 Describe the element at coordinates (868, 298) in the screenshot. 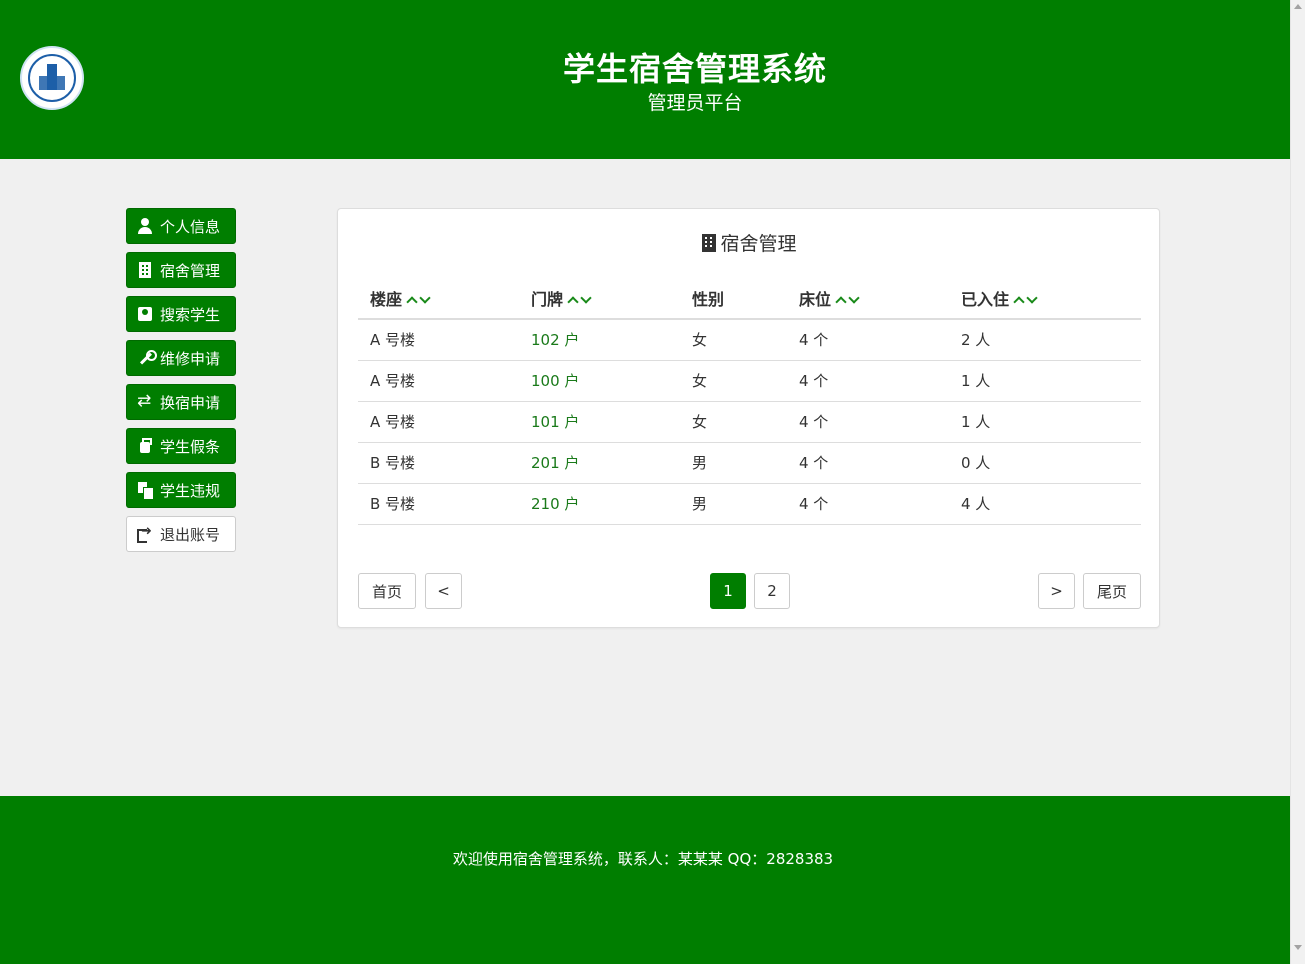

I see `column-header-beds: 床位` at that location.